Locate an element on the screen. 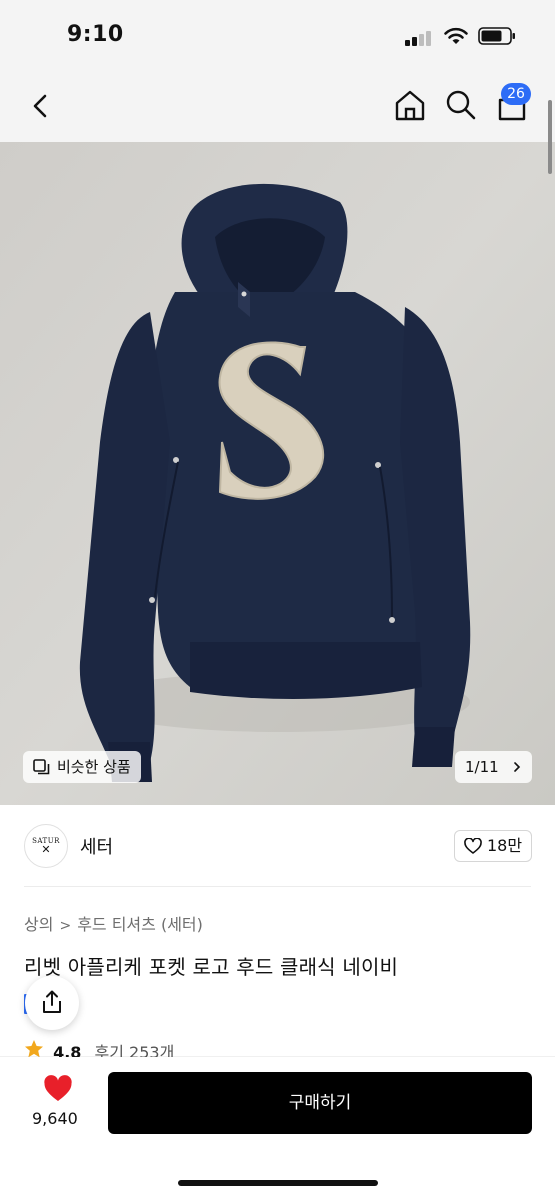 This screenshot has height=1200, width=555. home-indicator is located at coordinates (278, 1183).